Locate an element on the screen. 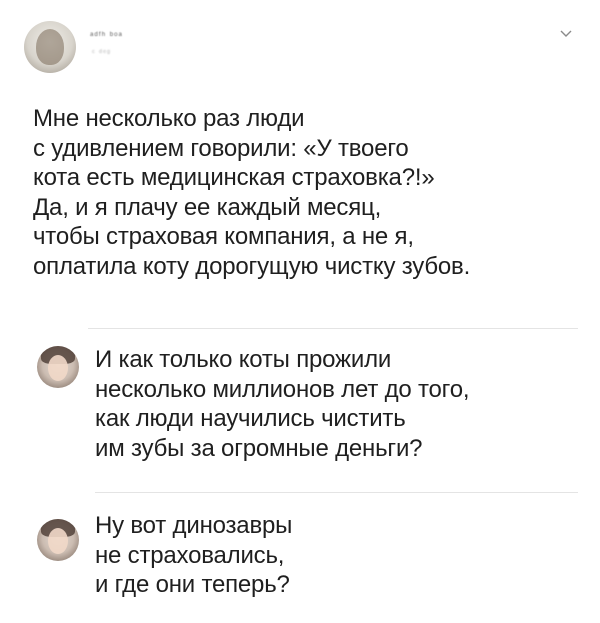 This screenshot has width=600, height=623. reply-line: им зубы за огромные деньги? is located at coordinates (259, 448).